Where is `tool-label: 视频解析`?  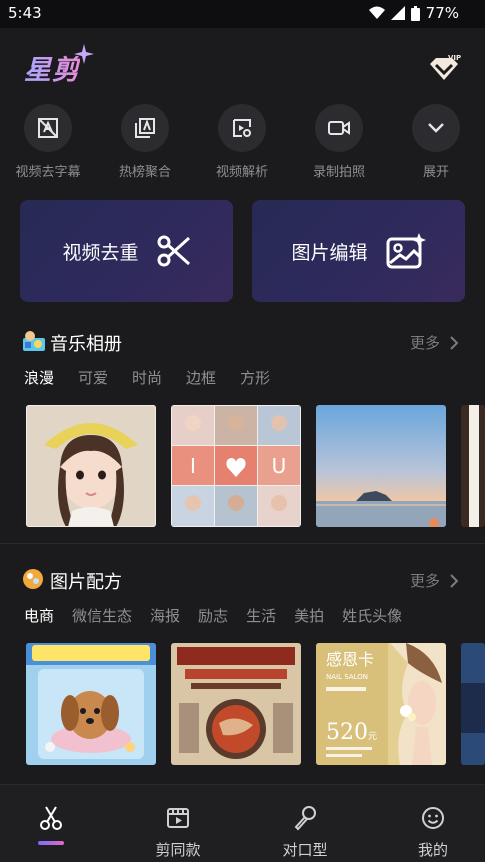
tool-label: 视频解析 is located at coordinates (241, 172).